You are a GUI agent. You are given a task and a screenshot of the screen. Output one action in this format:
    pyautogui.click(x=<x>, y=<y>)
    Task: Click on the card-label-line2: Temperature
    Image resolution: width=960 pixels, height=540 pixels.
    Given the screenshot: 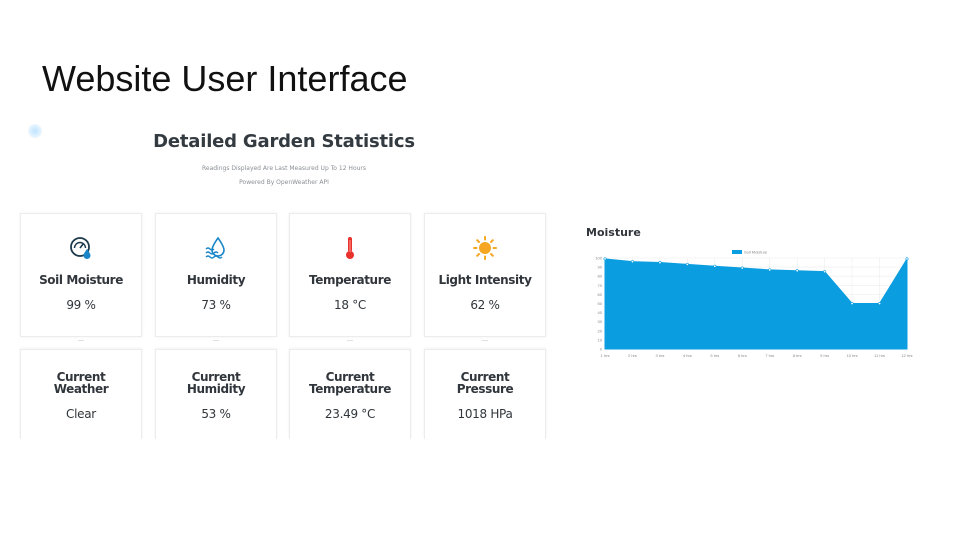 What is the action you would take?
    pyautogui.click(x=350, y=389)
    